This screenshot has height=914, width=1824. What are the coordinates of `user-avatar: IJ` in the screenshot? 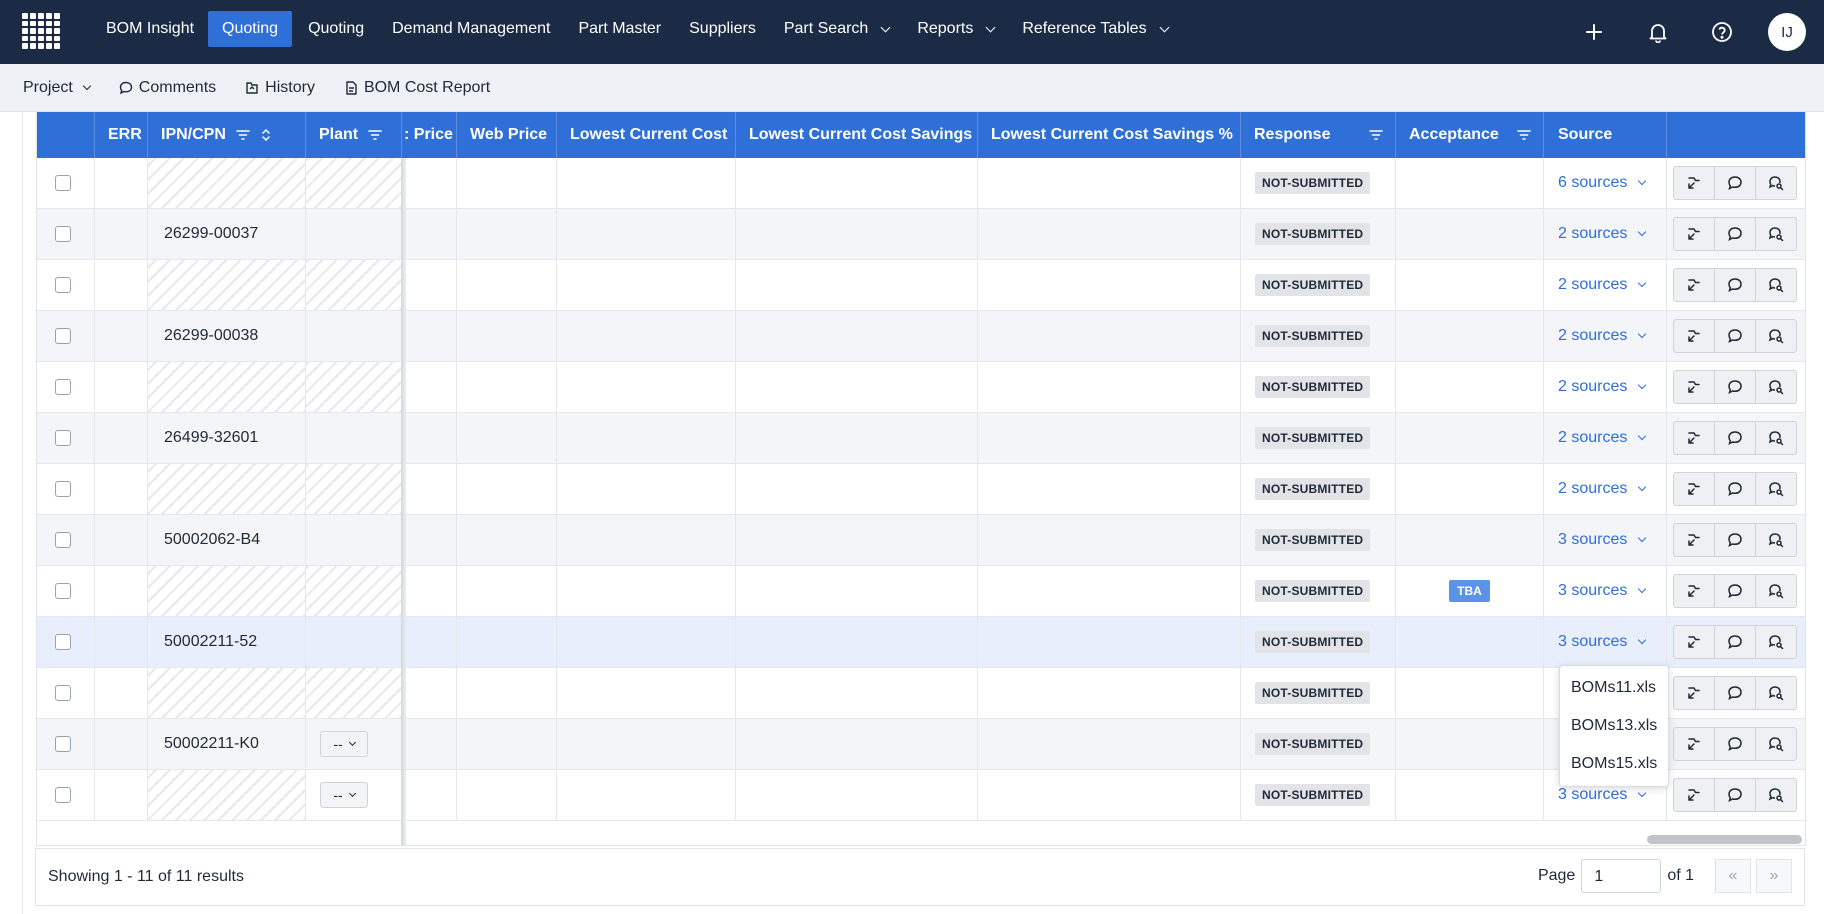 It's located at (1787, 32).